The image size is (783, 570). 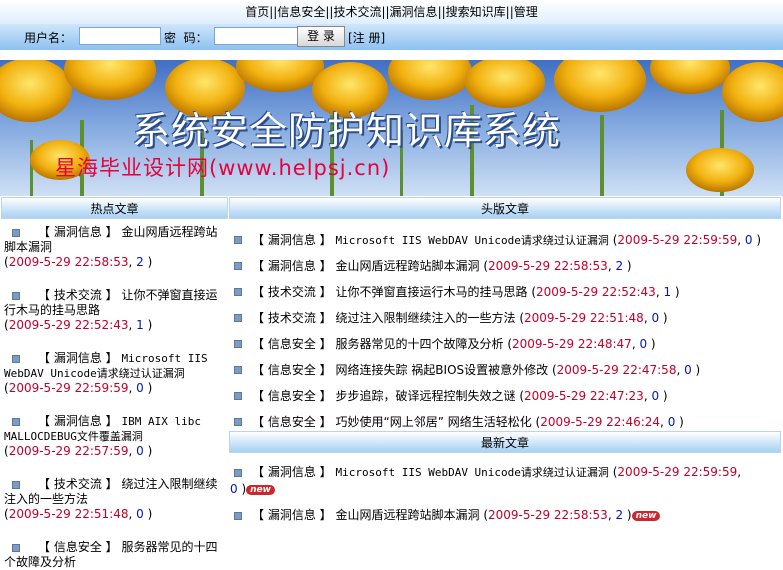 I want to click on article-date: 2009-5-29 22:52:43, so click(x=596, y=292).